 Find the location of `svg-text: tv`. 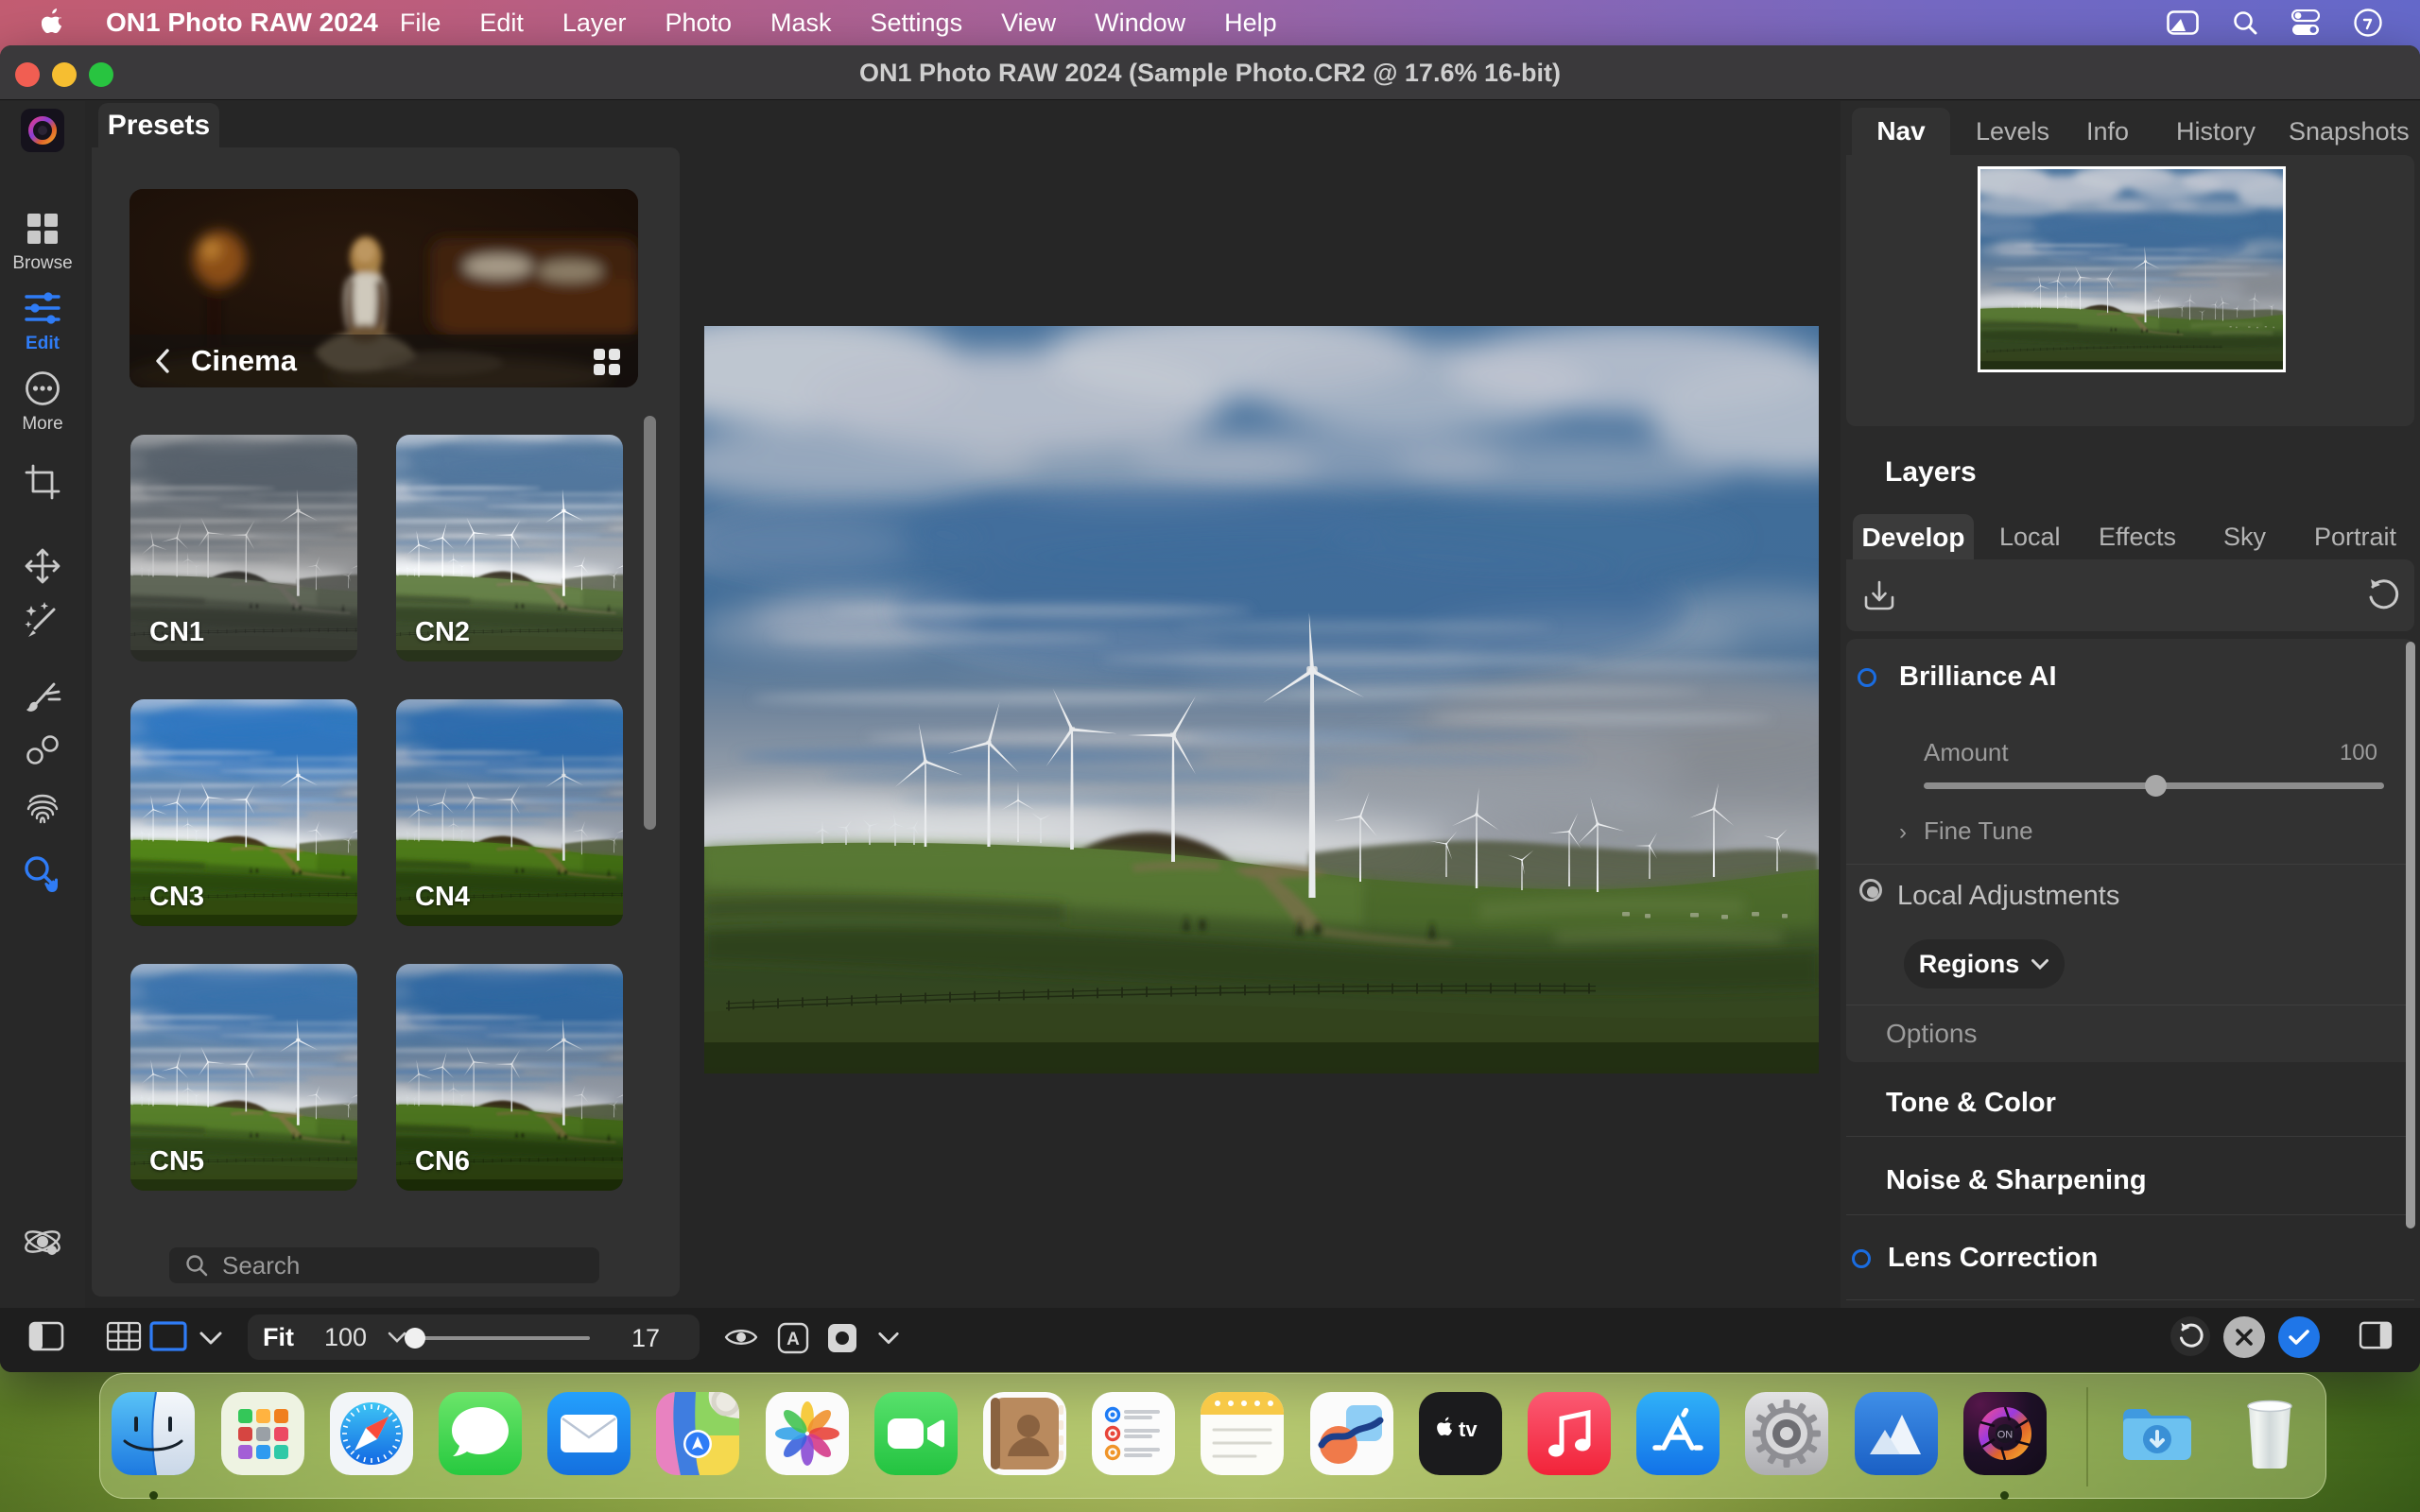

svg-text: tv is located at coordinates (1468, 1429).